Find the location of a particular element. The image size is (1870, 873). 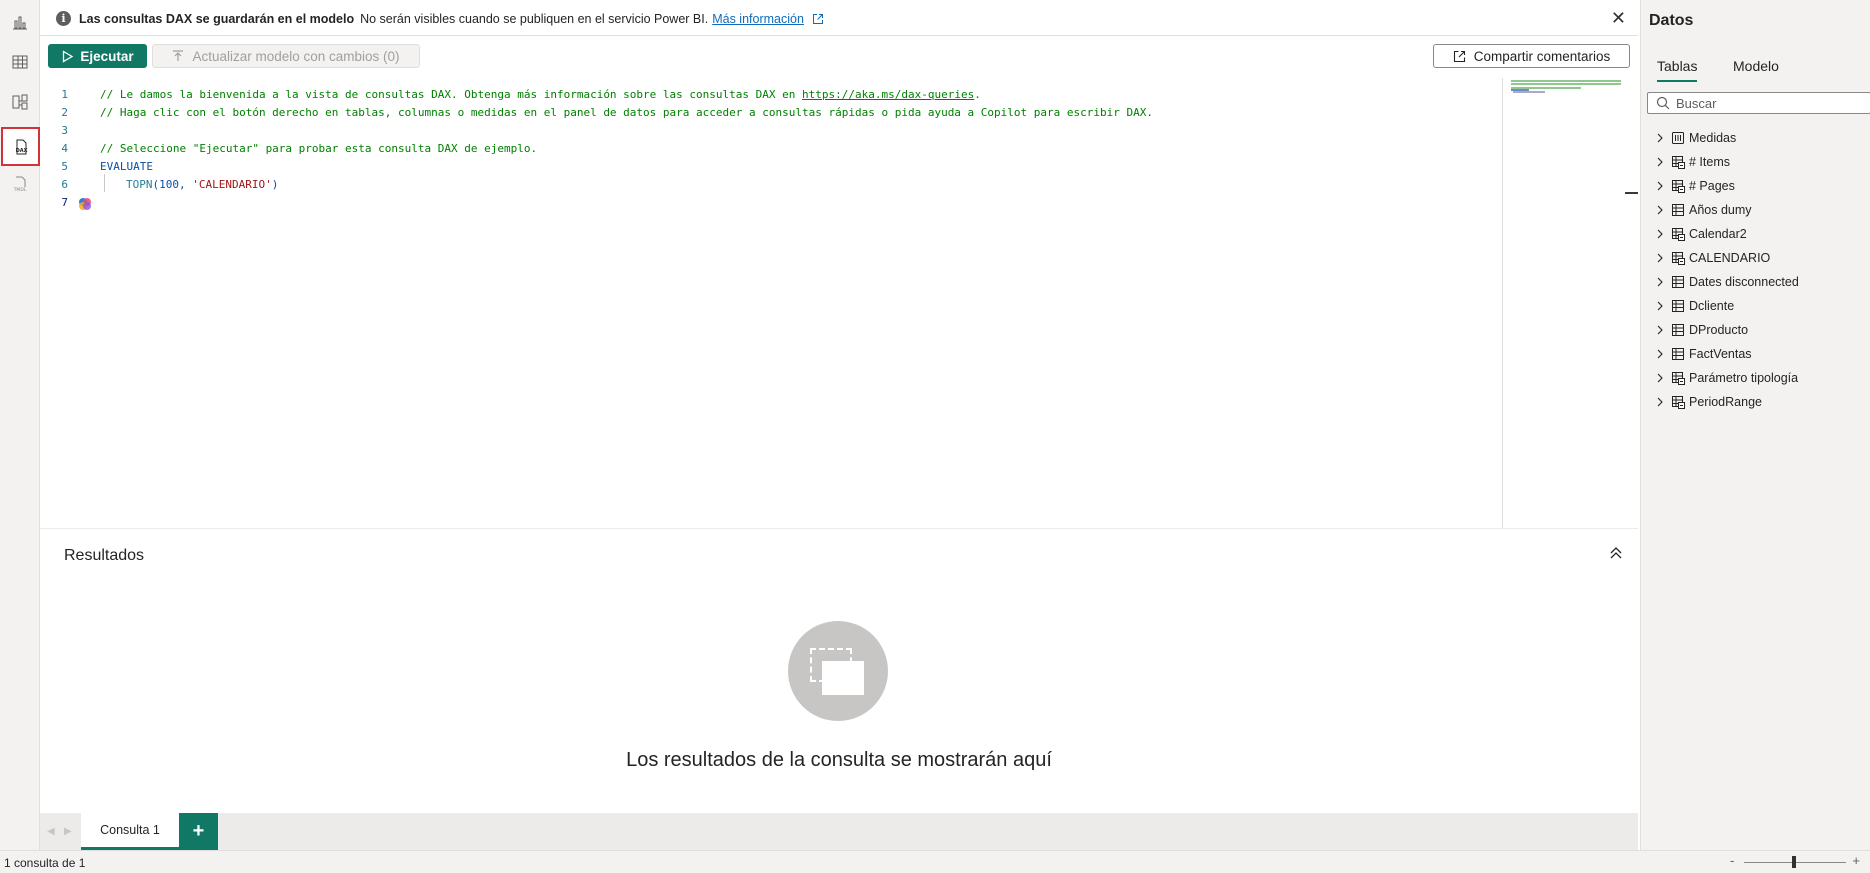

line-number: 6 is located at coordinates (64, 184).